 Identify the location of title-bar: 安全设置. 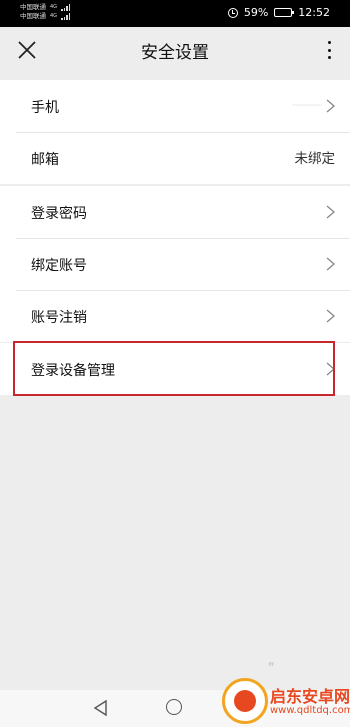
(175, 49).